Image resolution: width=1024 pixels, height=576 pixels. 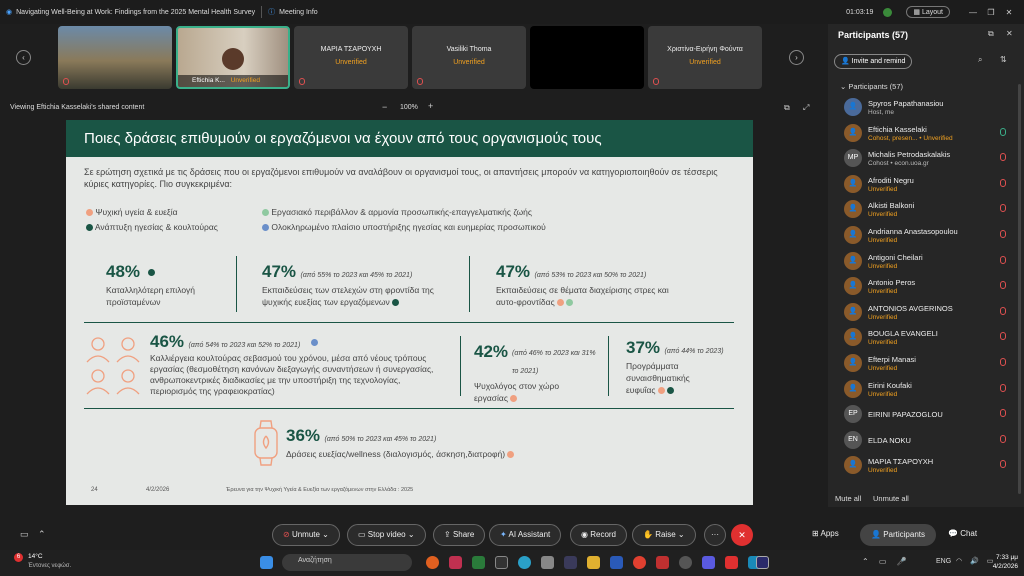 I want to click on leave-button: ✕, so click(x=742, y=535).